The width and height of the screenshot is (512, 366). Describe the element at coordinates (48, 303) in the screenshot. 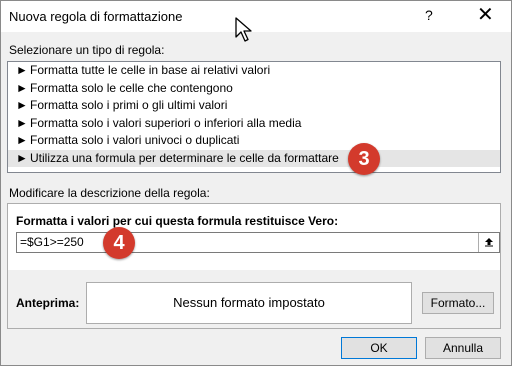

I see `preview-label: Anteprima:` at that location.